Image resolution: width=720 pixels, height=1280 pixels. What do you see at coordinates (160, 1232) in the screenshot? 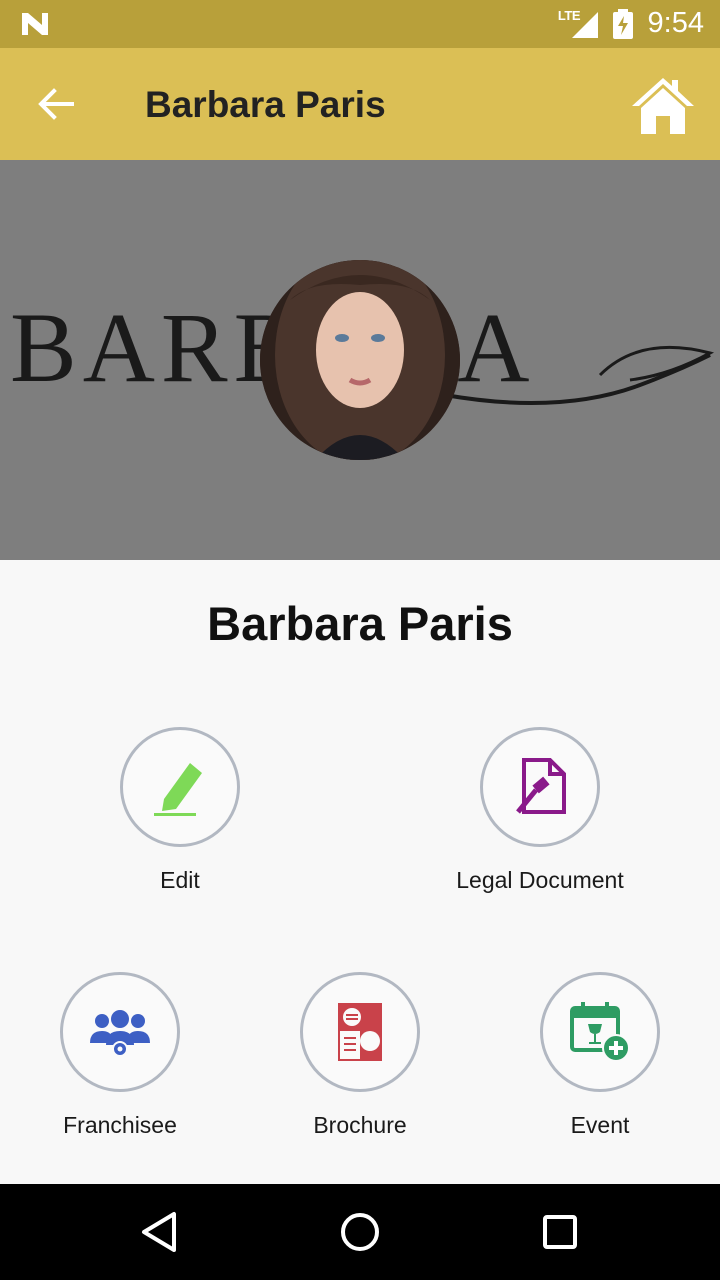
I see `nav-back-icon` at bounding box center [160, 1232].